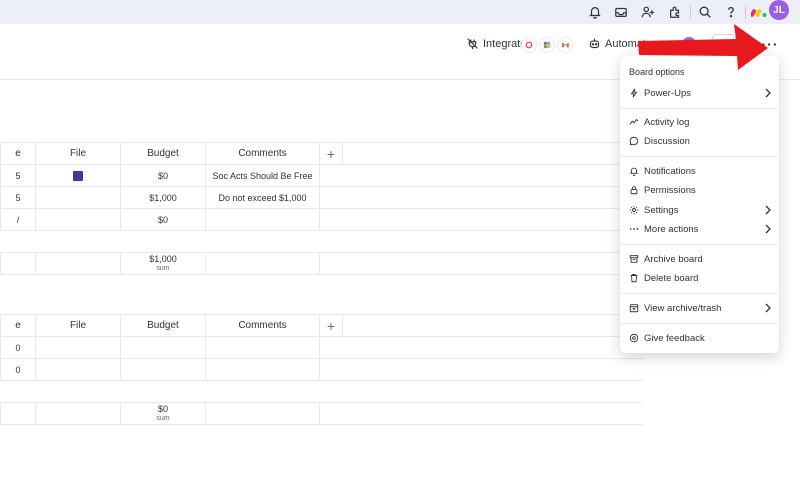 The width and height of the screenshot is (800, 480). Describe the element at coordinates (674, 338) in the screenshot. I see `menu-item-label: Give feedback` at that location.